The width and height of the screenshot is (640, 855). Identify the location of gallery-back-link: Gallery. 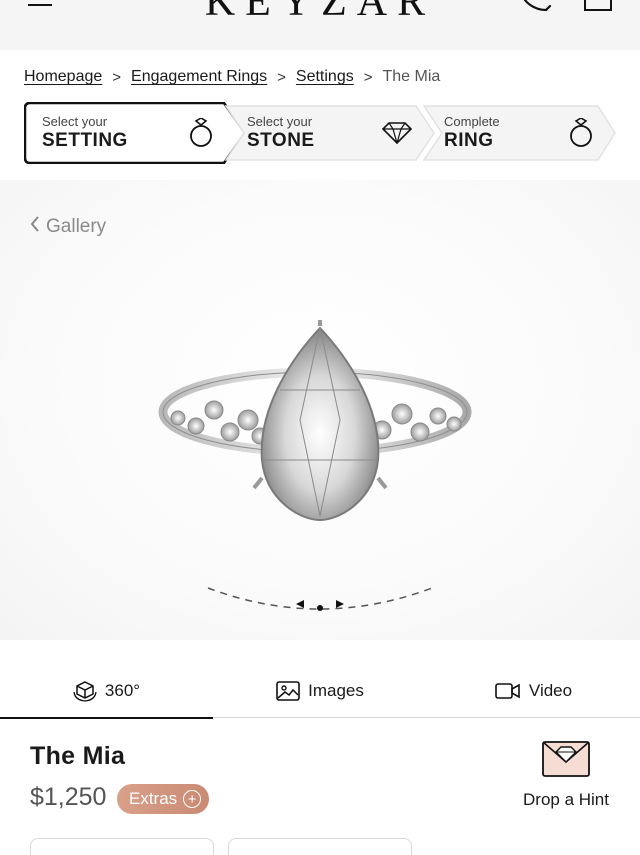
(68, 227).